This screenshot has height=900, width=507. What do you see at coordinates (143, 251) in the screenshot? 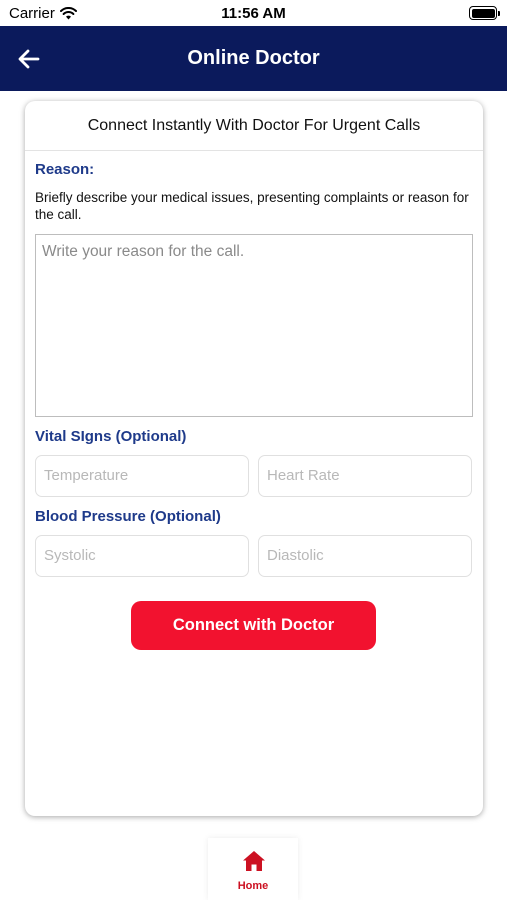
I see `reason-placeholder: Write your reason for the call.` at bounding box center [143, 251].